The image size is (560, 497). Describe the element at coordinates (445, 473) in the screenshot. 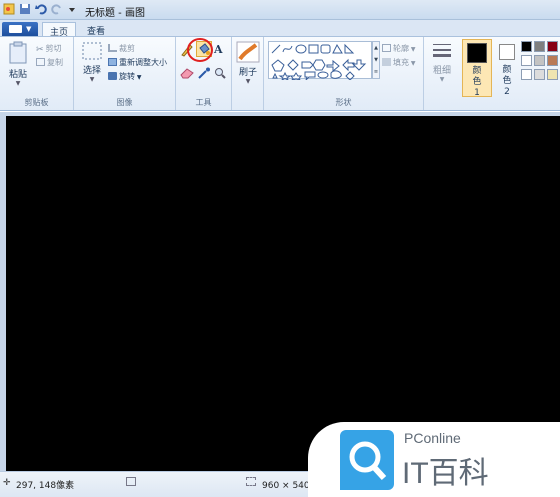

I see `watermark-text: IT百科` at that location.